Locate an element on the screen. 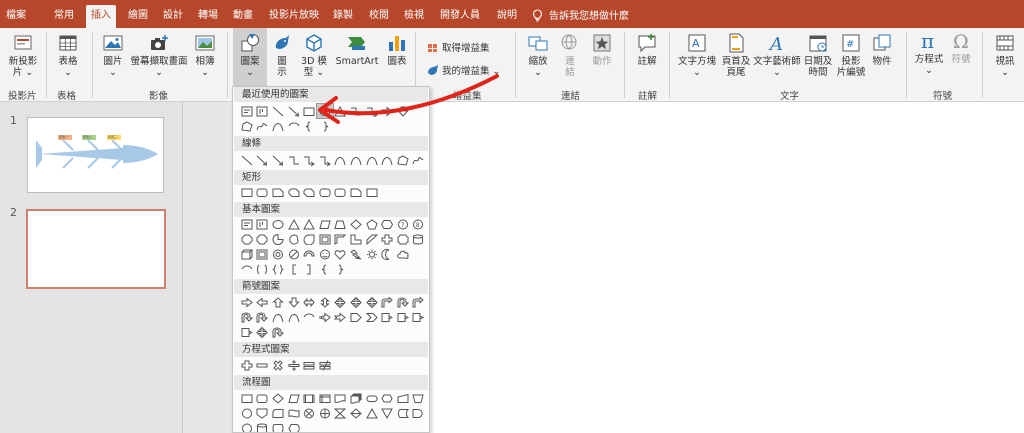  zoom-button: 縮放 ⌄ is located at coordinates (538, 55).